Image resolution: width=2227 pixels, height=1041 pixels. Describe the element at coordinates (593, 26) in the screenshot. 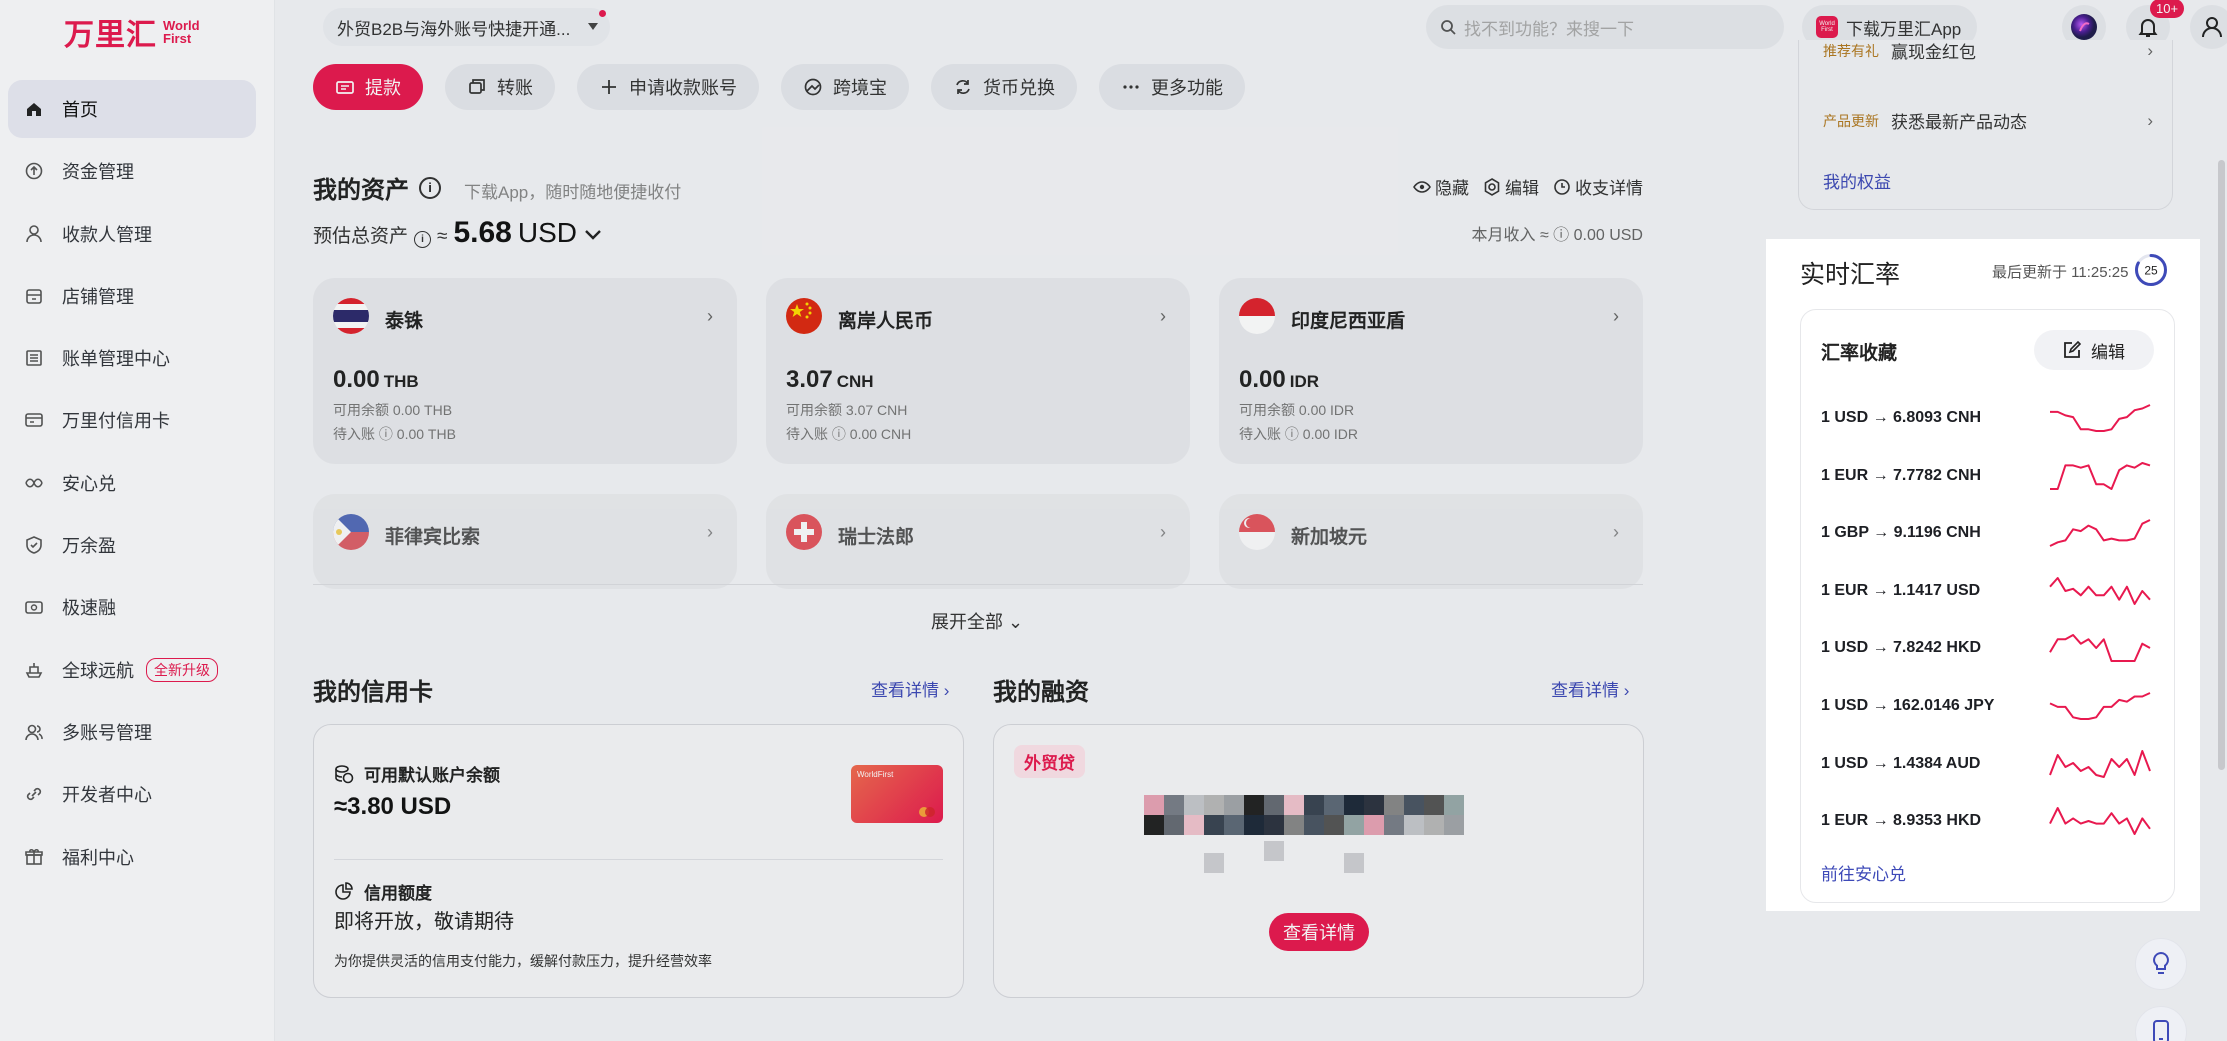

I see `caret-down-icon` at that location.